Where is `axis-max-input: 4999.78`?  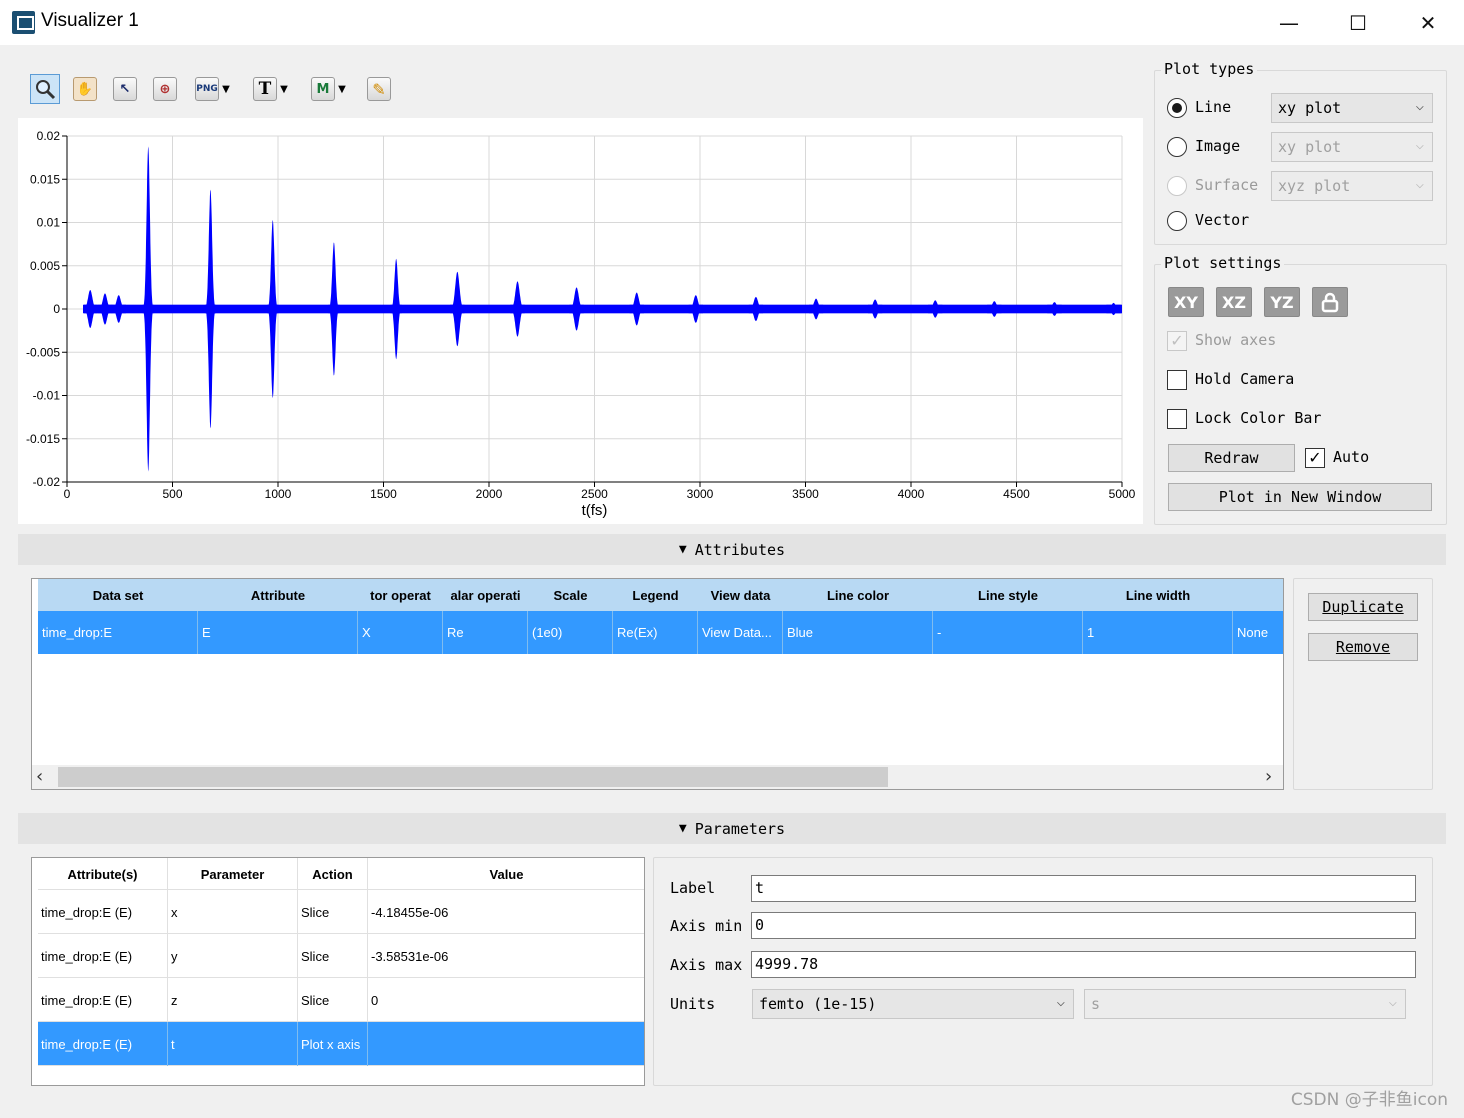
axis-max-input: 4999.78 is located at coordinates (1083, 964).